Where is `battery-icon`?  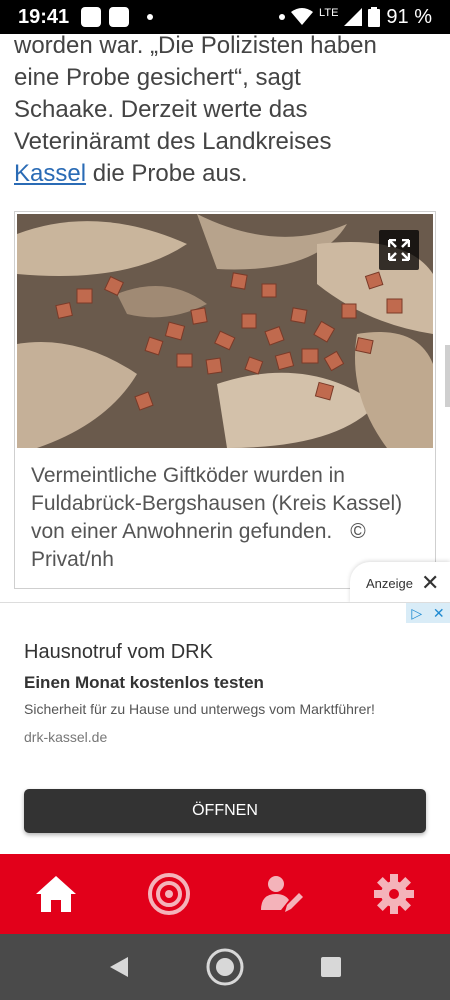 battery-icon is located at coordinates (374, 17).